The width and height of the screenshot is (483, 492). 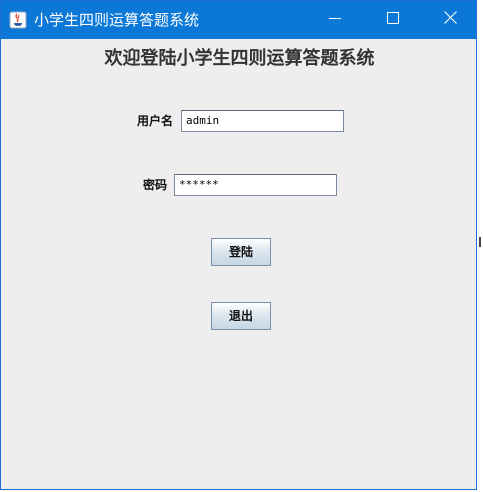 I want to click on maximize-icon, so click(x=393, y=20).